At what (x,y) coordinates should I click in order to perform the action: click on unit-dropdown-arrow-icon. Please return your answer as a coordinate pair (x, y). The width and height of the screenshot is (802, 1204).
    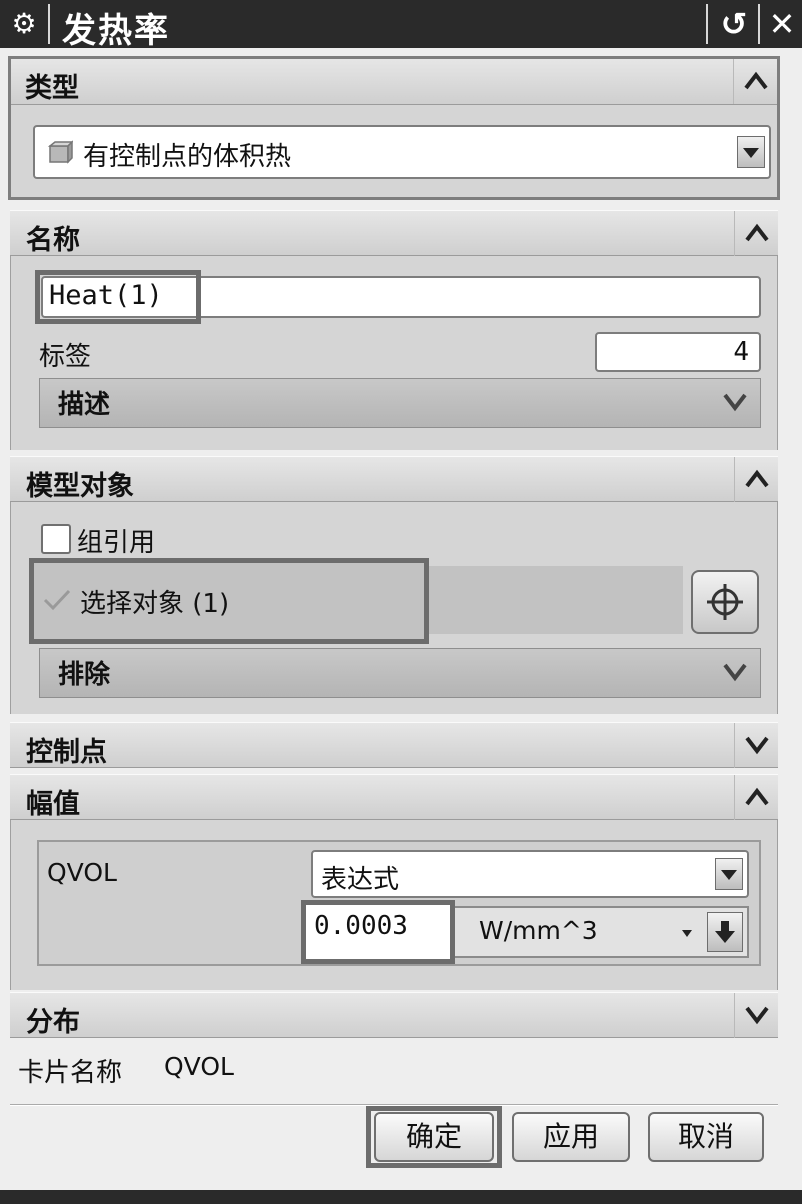
    Looking at the image, I should click on (687, 933).